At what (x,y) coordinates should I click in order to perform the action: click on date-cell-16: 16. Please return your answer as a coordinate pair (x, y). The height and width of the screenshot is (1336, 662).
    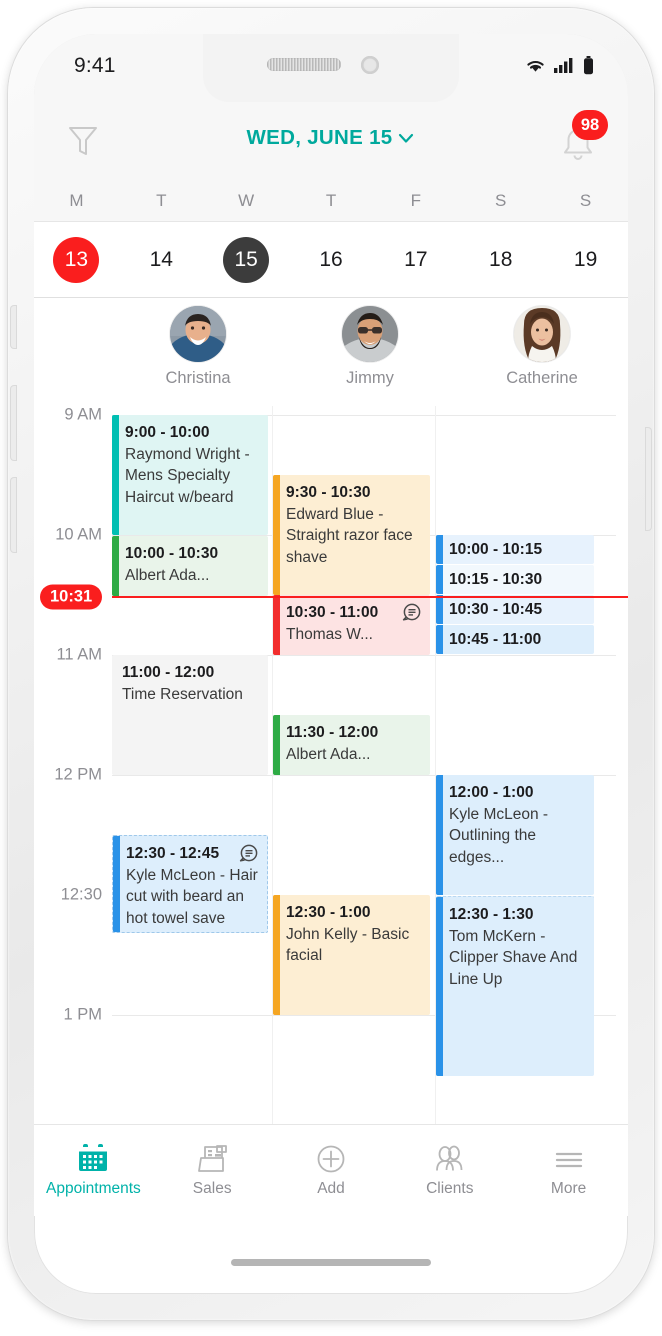
    Looking at the image, I should click on (331, 259).